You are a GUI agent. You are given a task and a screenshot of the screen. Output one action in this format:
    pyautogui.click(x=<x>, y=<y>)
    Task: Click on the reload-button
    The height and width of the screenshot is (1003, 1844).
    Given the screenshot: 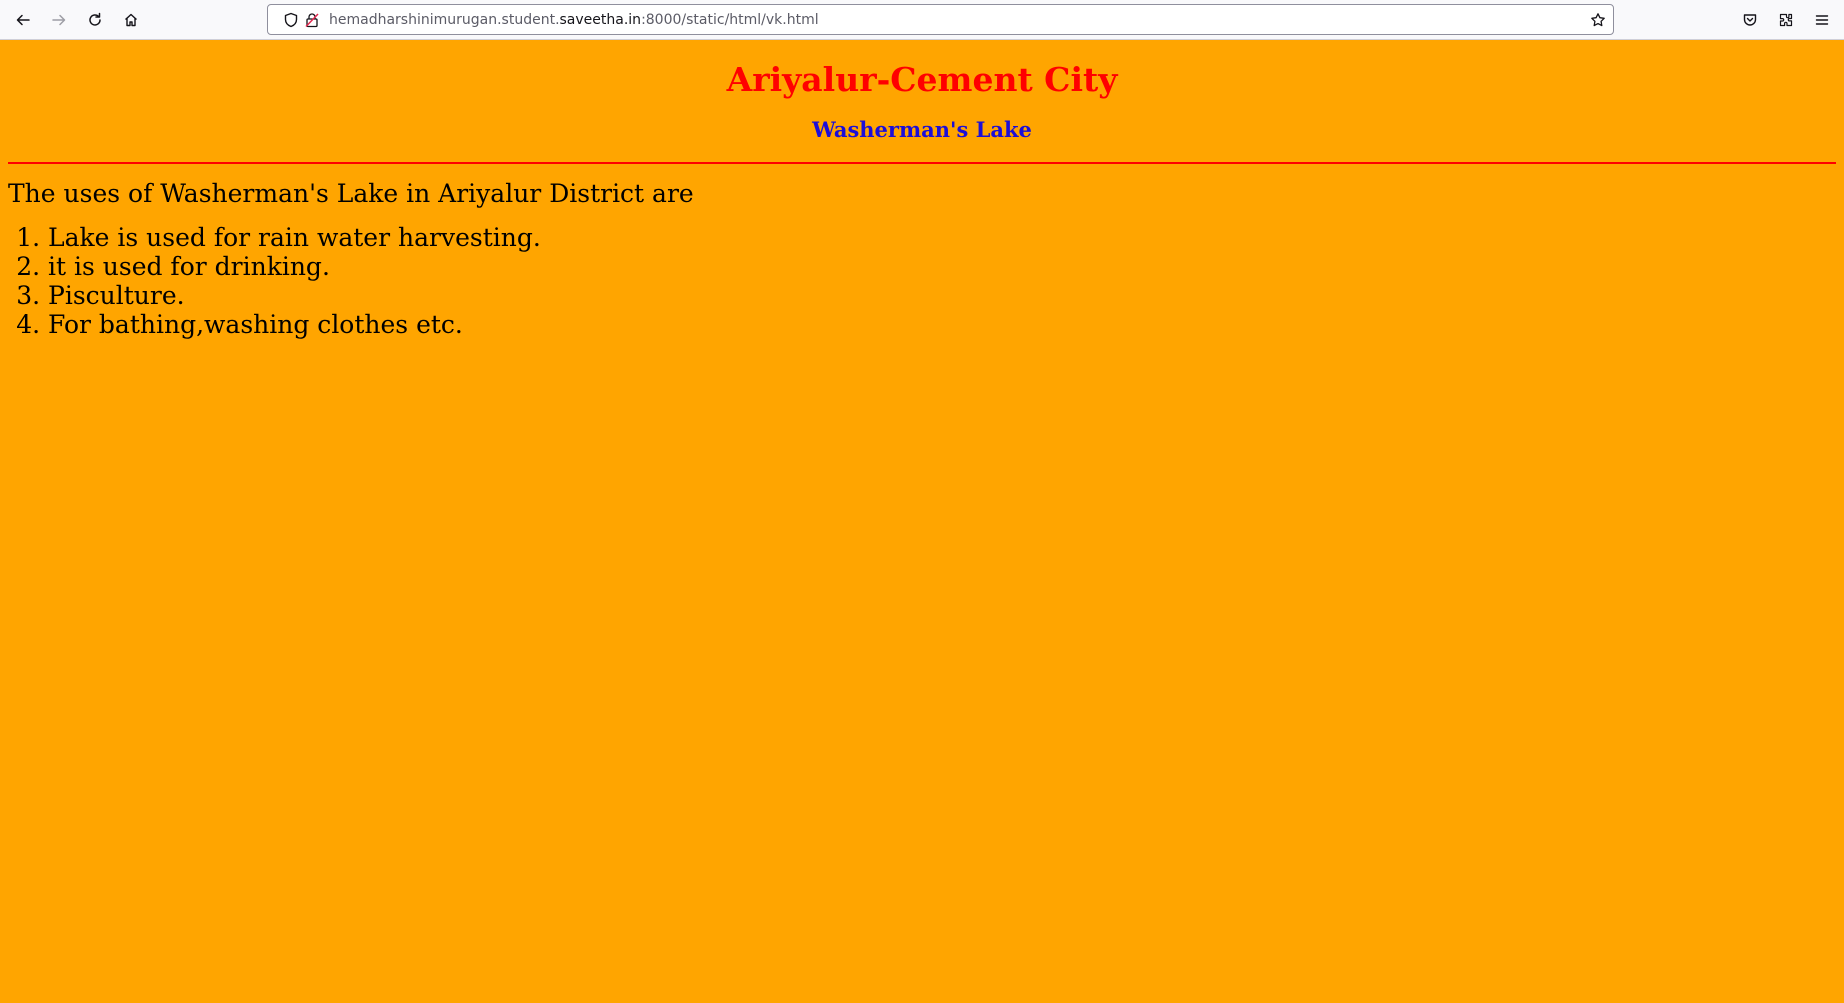 What is the action you would take?
    pyautogui.click(x=95, y=20)
    